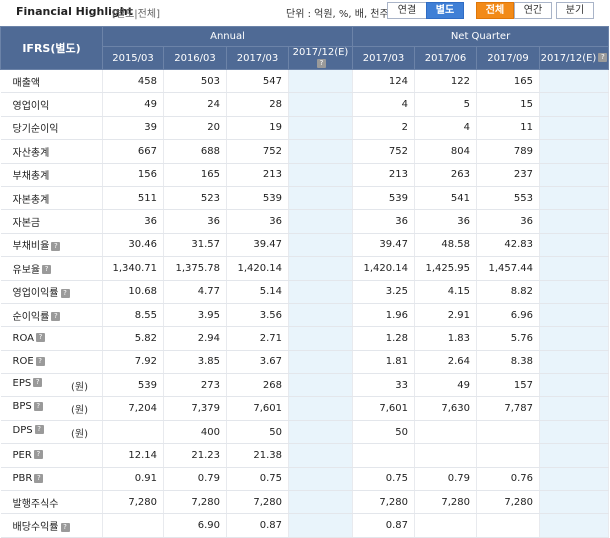 This screenshot has height=538, width=610. What do you see at coordinates (26, 83) in the screenshot?
I see `row-label-text: 매출액` at bounding box center [26, 83].